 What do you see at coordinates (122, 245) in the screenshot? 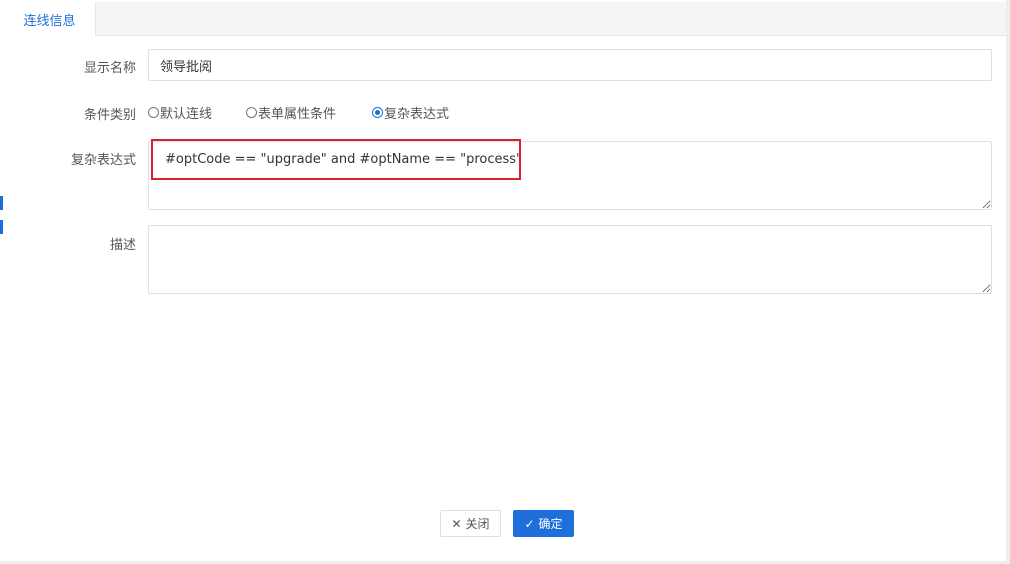
I see `description-label: 描述` at bounding box center [122, 245].